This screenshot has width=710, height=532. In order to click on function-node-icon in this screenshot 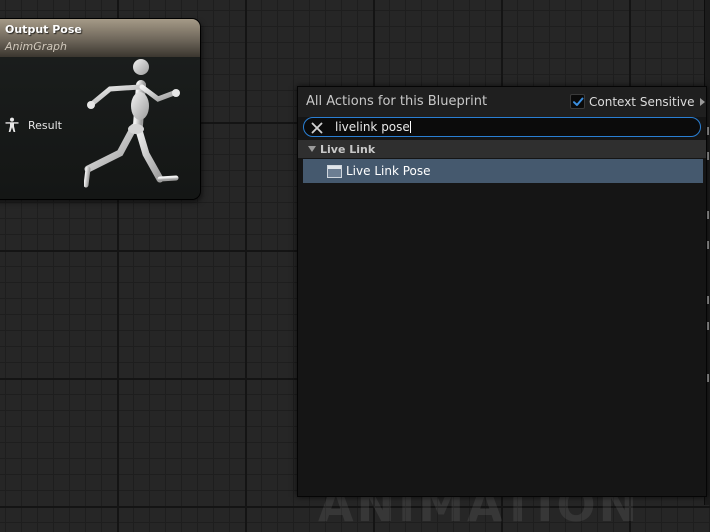, I will do `click(334, 171)`.